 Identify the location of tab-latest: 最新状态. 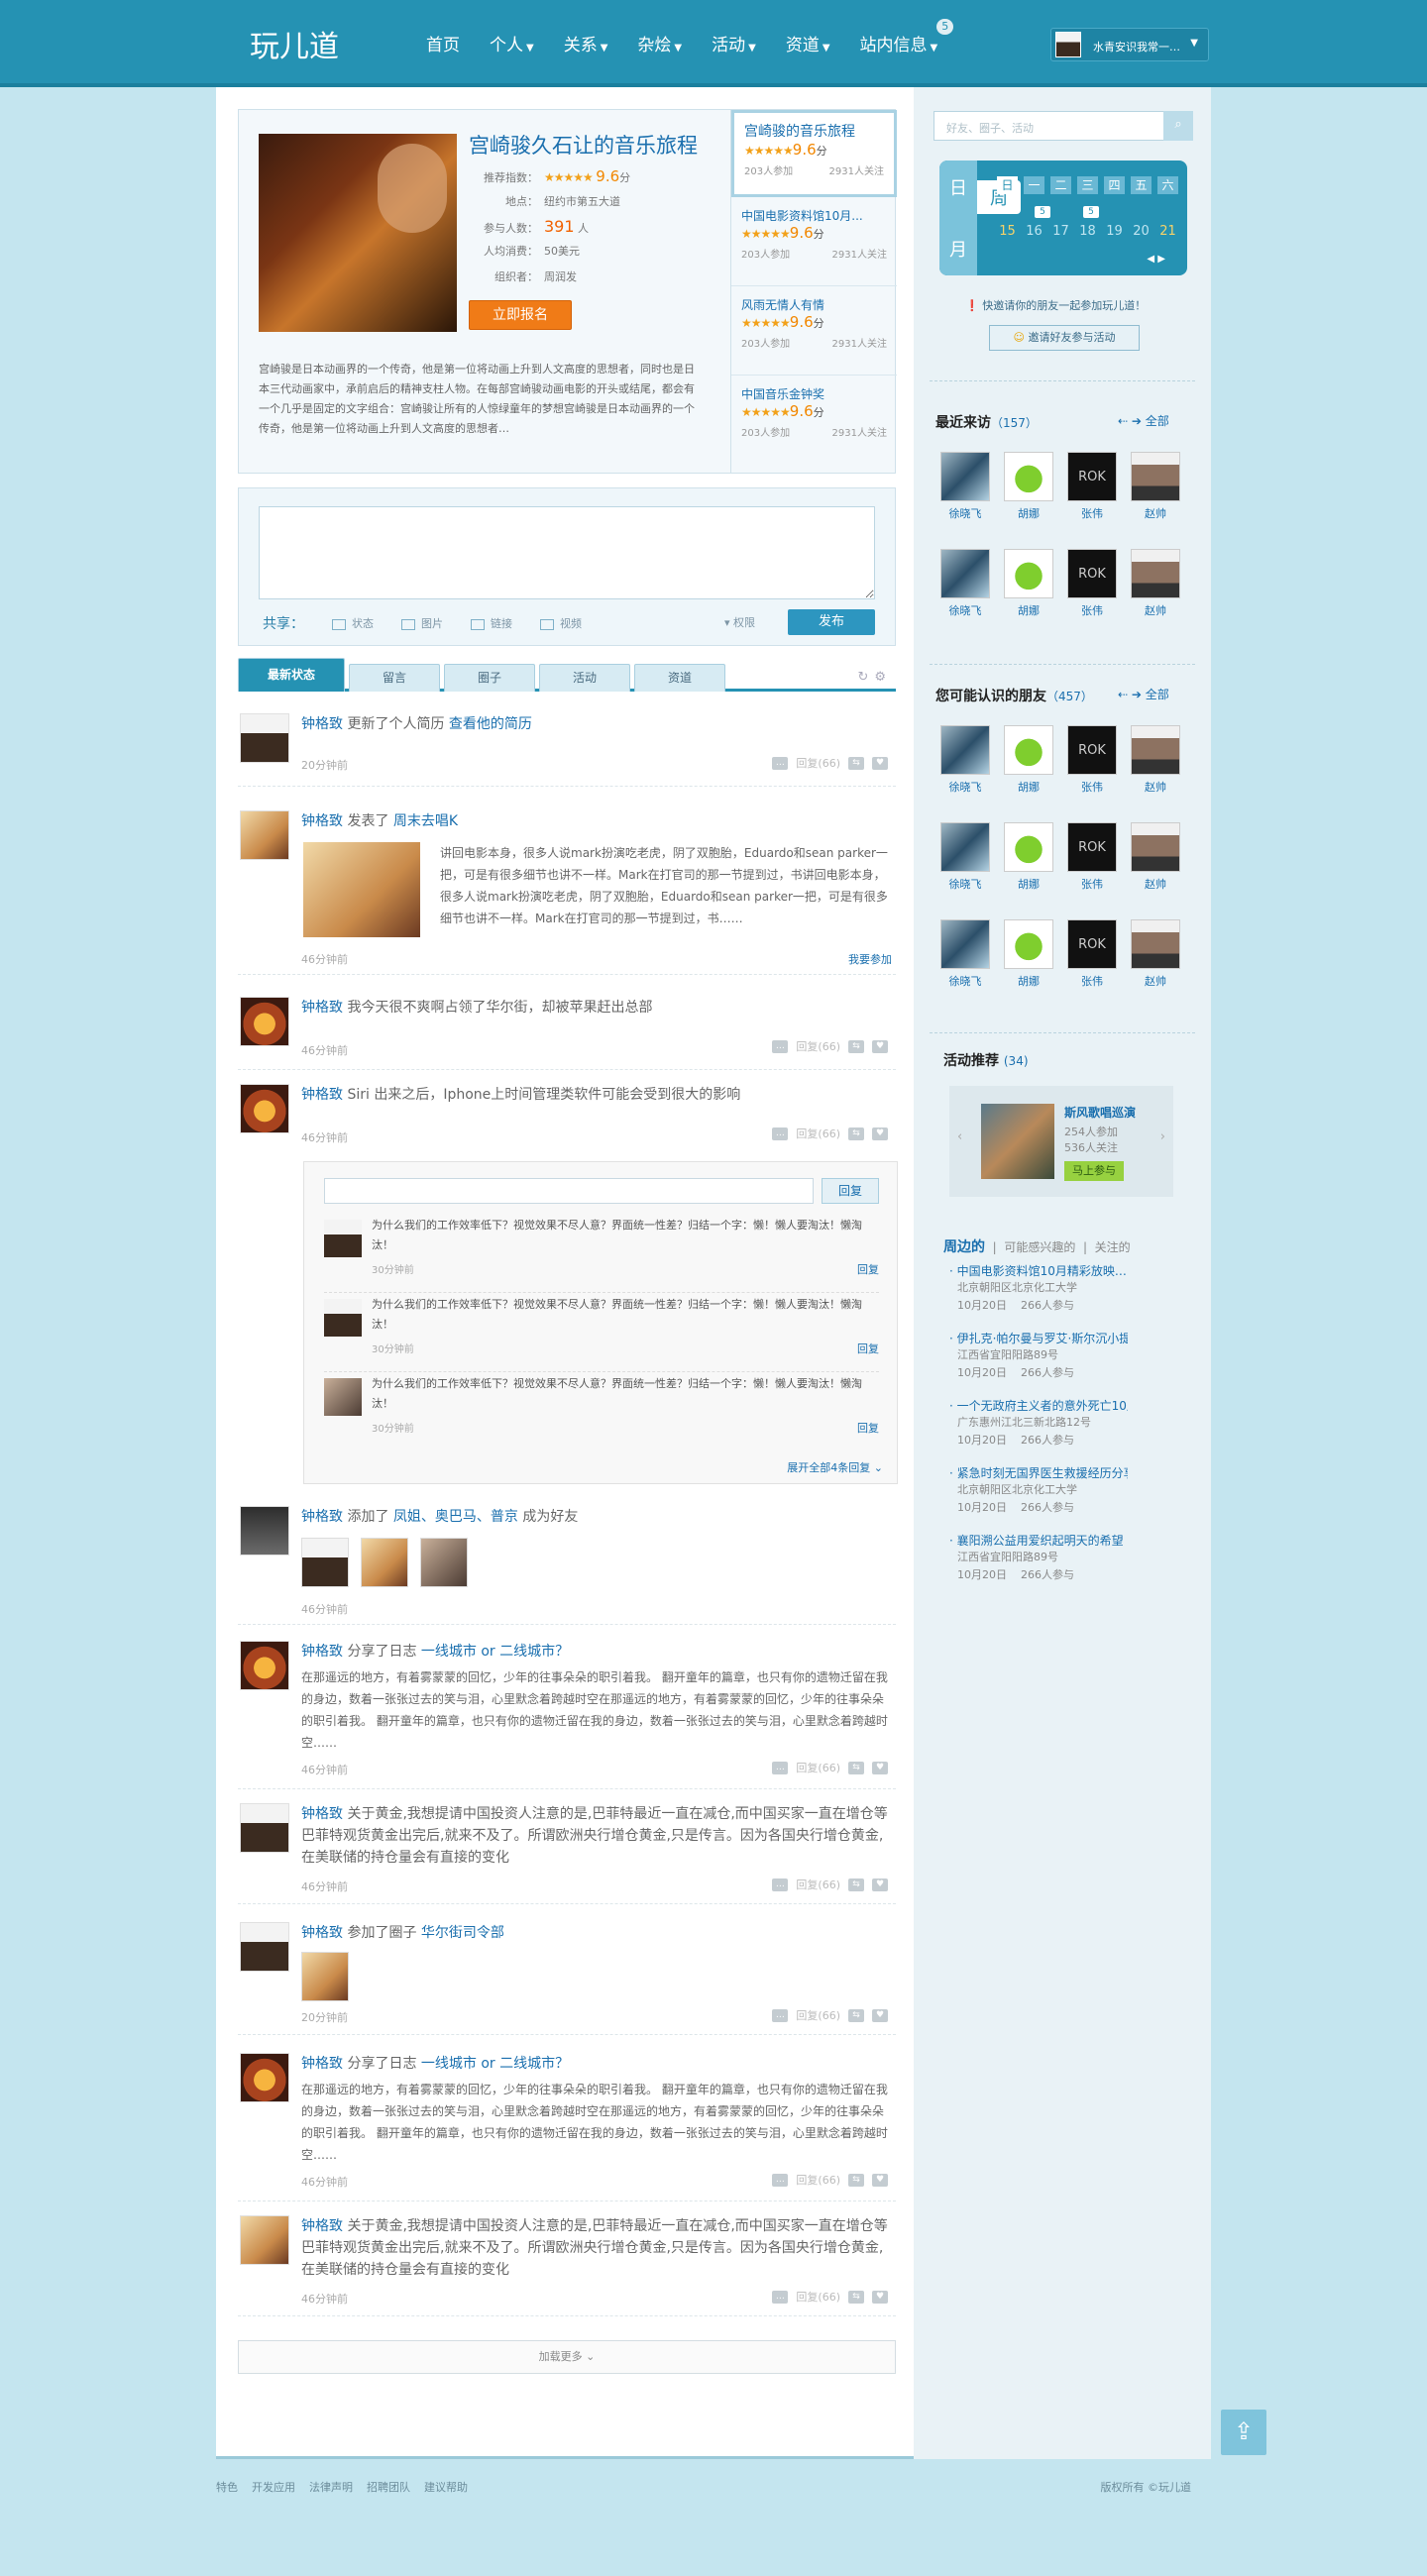
(291, 675).